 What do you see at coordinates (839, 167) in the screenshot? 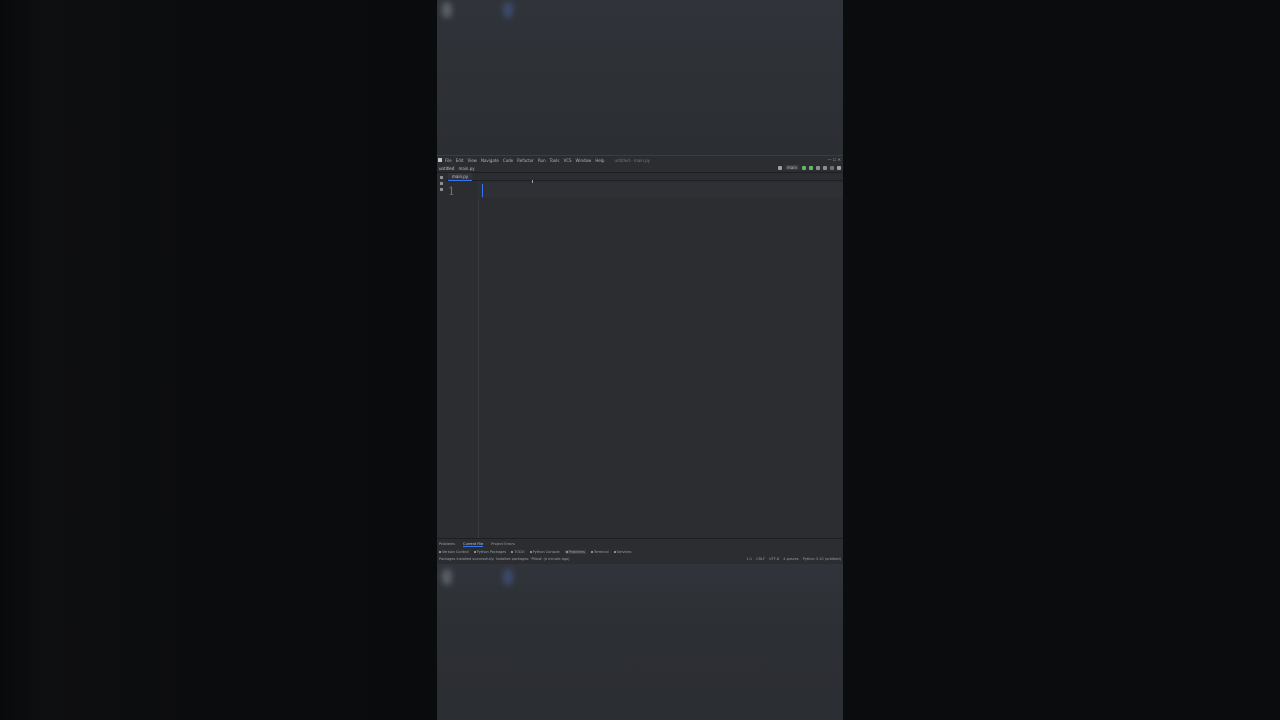
I see `search-icon` at bounding box center [839, 167].